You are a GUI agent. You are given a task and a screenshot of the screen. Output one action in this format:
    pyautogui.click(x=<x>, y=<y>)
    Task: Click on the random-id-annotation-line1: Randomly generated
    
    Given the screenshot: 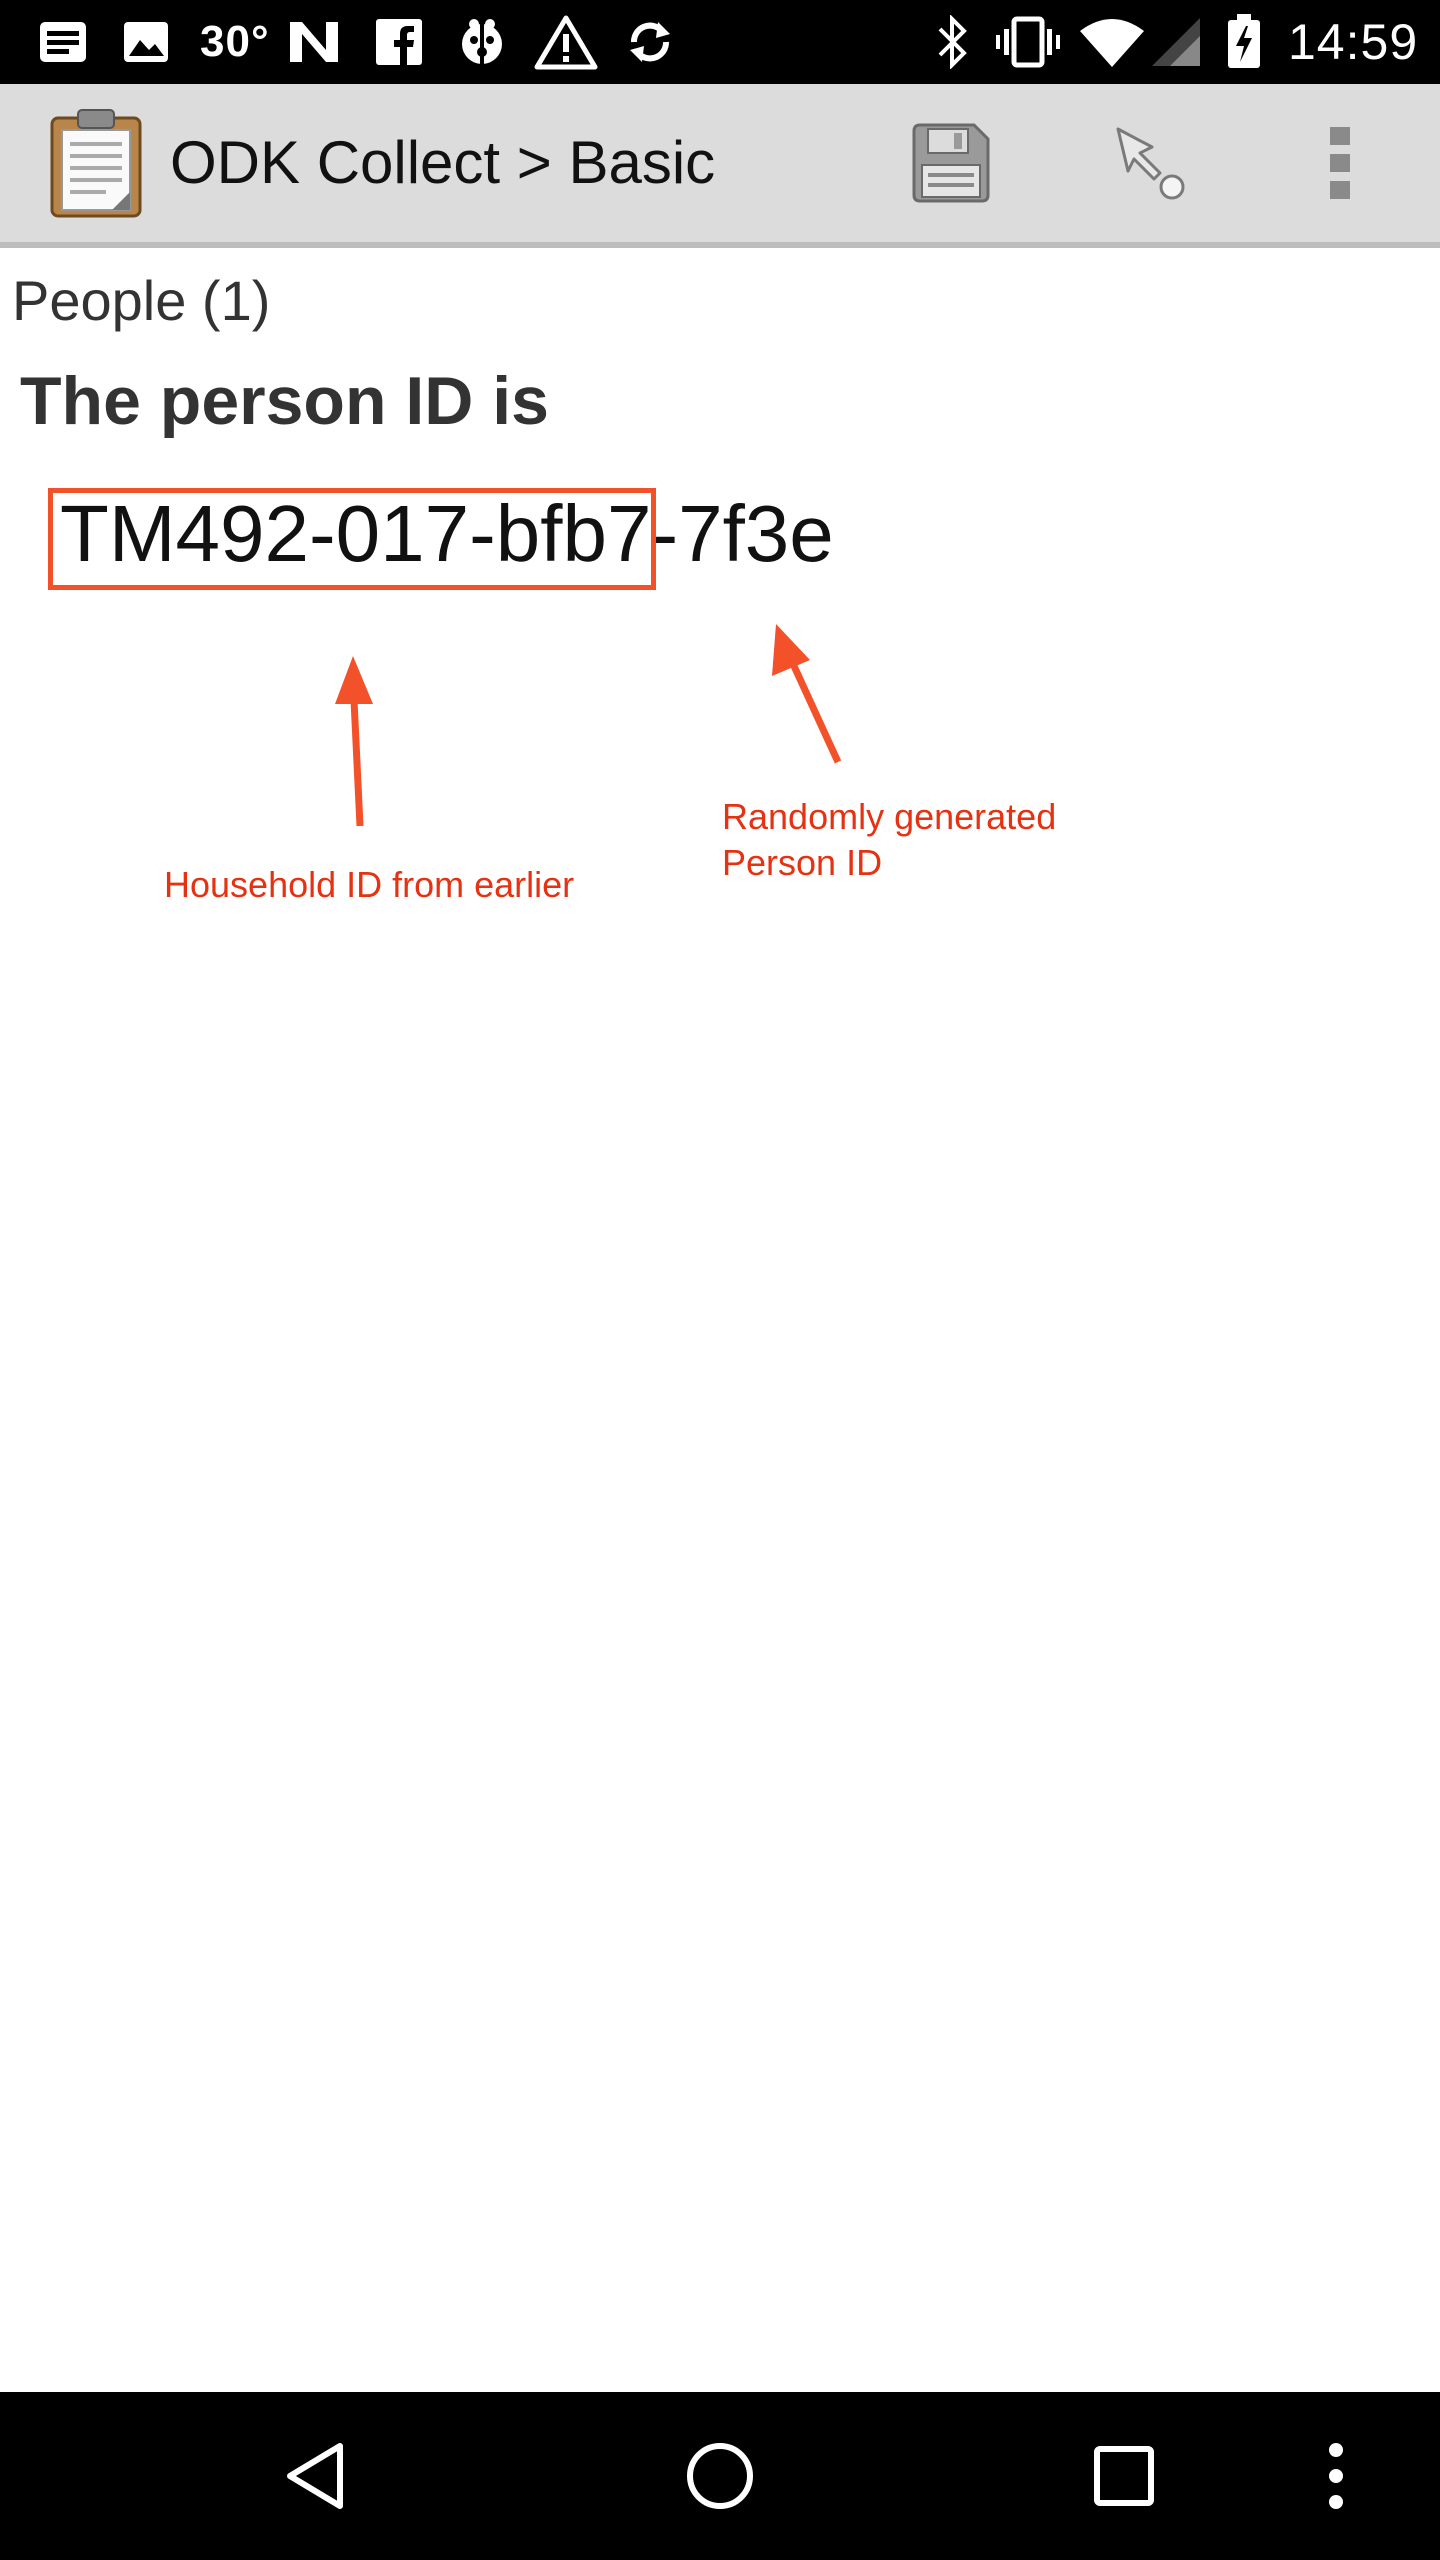 What is the action you would take?
    pyautogui.click(x=889, y=816)
    